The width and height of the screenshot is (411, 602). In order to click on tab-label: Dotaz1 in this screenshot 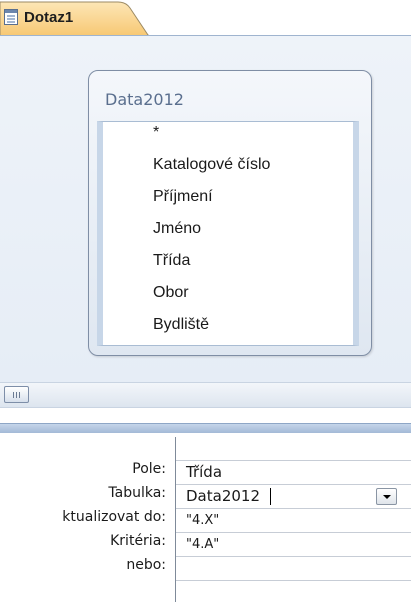, I will do `click(49, 17)`.